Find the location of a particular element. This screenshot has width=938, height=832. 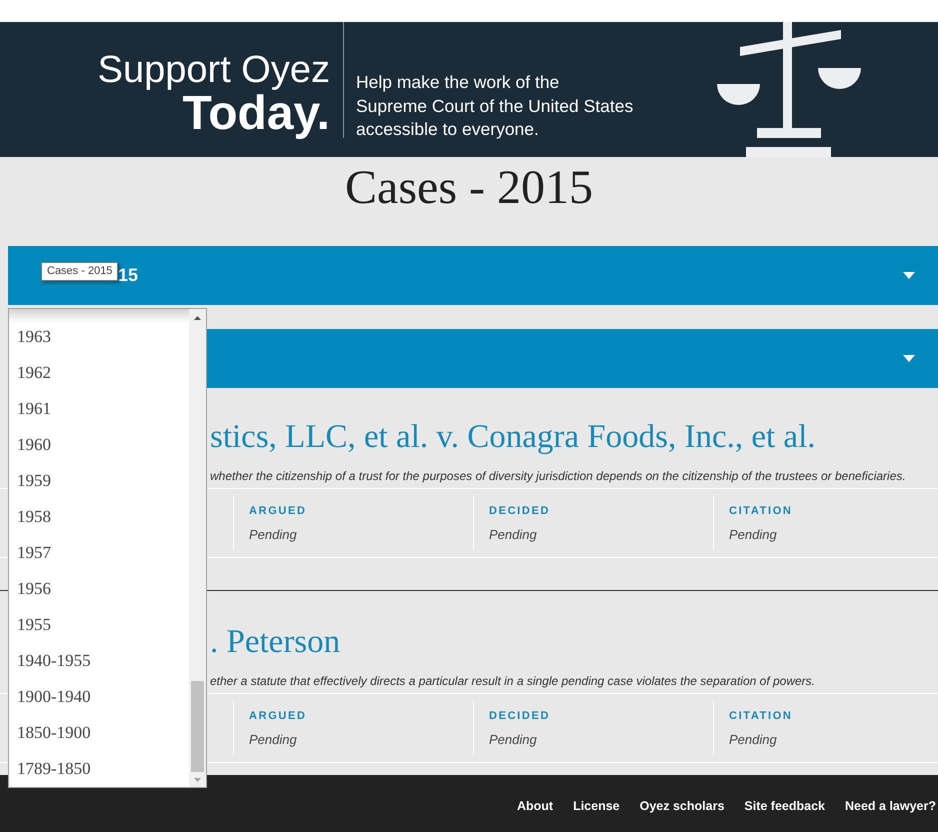

year-option: 1957 is located at coordinates (99, 553).